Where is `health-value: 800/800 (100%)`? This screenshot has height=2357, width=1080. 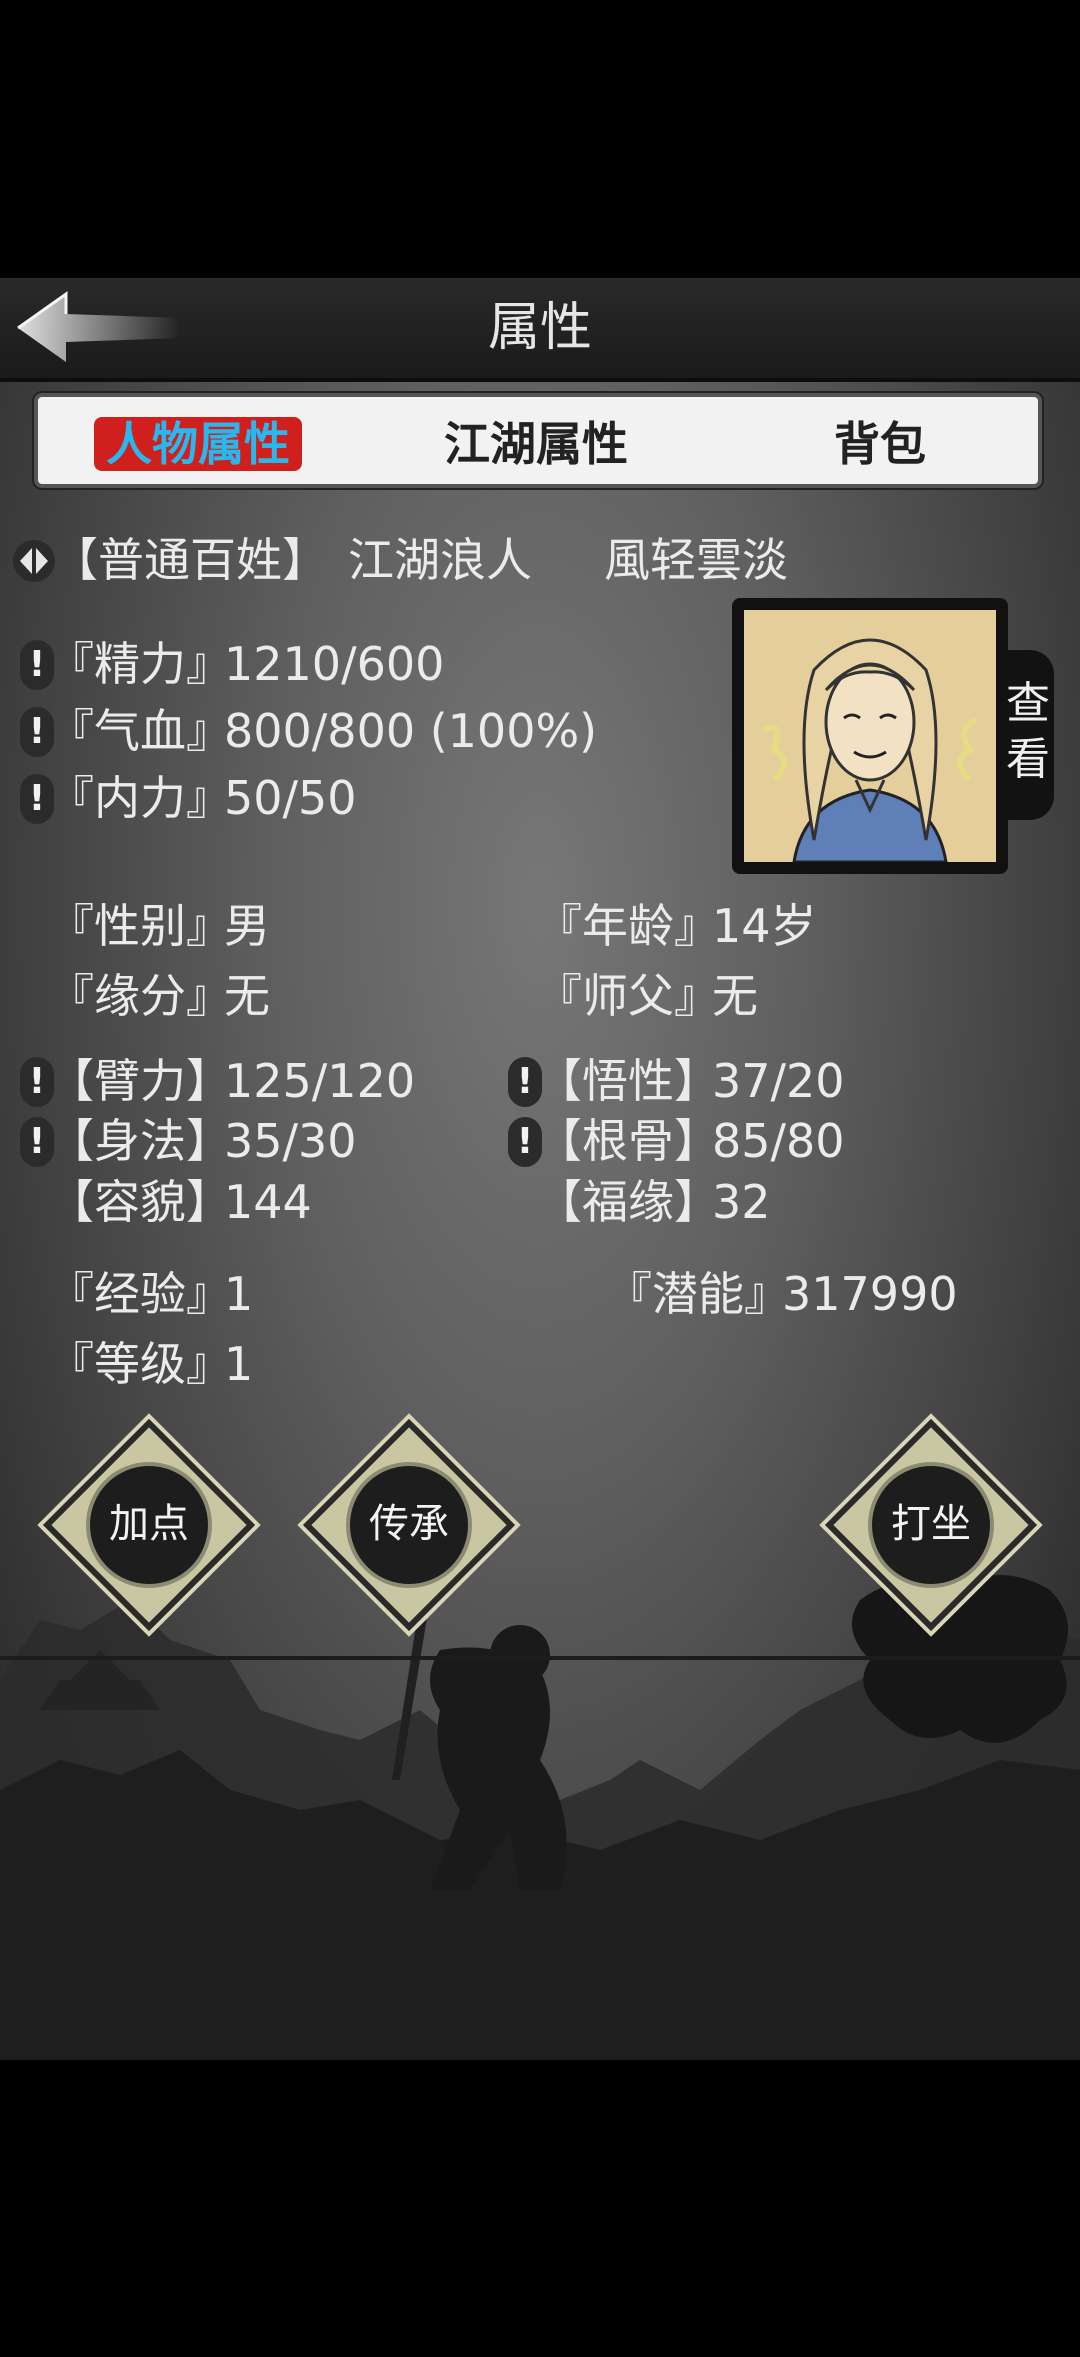 health-value: 800/800 (100%) is located at coordinates (411, 731).